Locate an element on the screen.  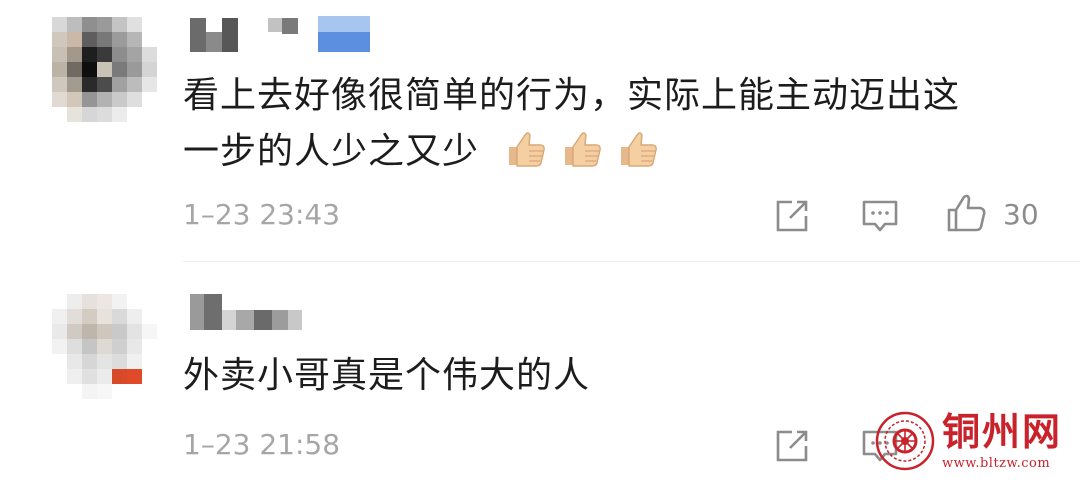
comment-timestamp: 1–23 21:58 is located at coordinates (262, 444).